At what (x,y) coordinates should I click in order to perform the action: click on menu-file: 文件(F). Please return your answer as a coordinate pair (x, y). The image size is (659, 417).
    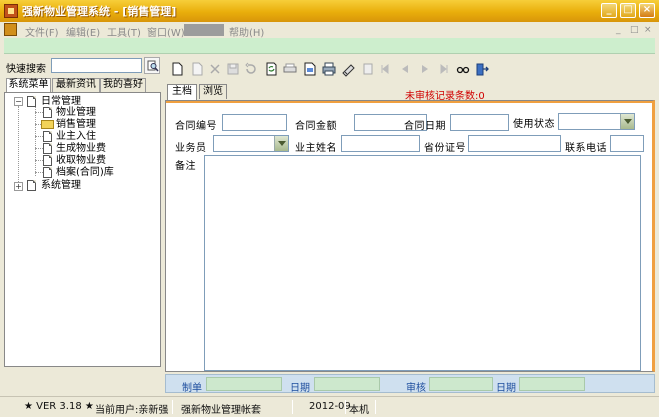
    Looking at the image, I should click on (42, 31).